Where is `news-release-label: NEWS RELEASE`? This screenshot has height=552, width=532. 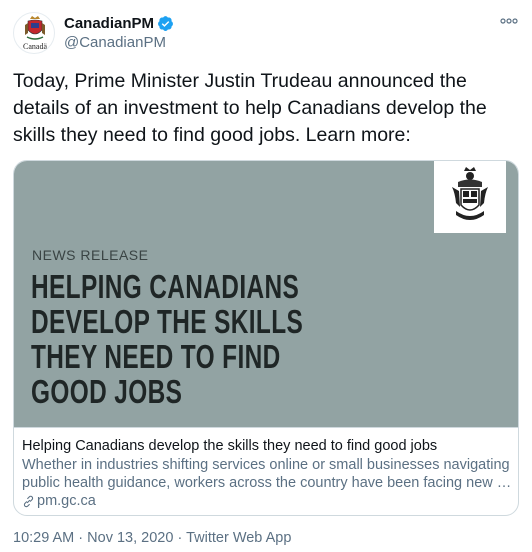
news-release-label: NEWS RELEASE is located at coordinates (90, 255).